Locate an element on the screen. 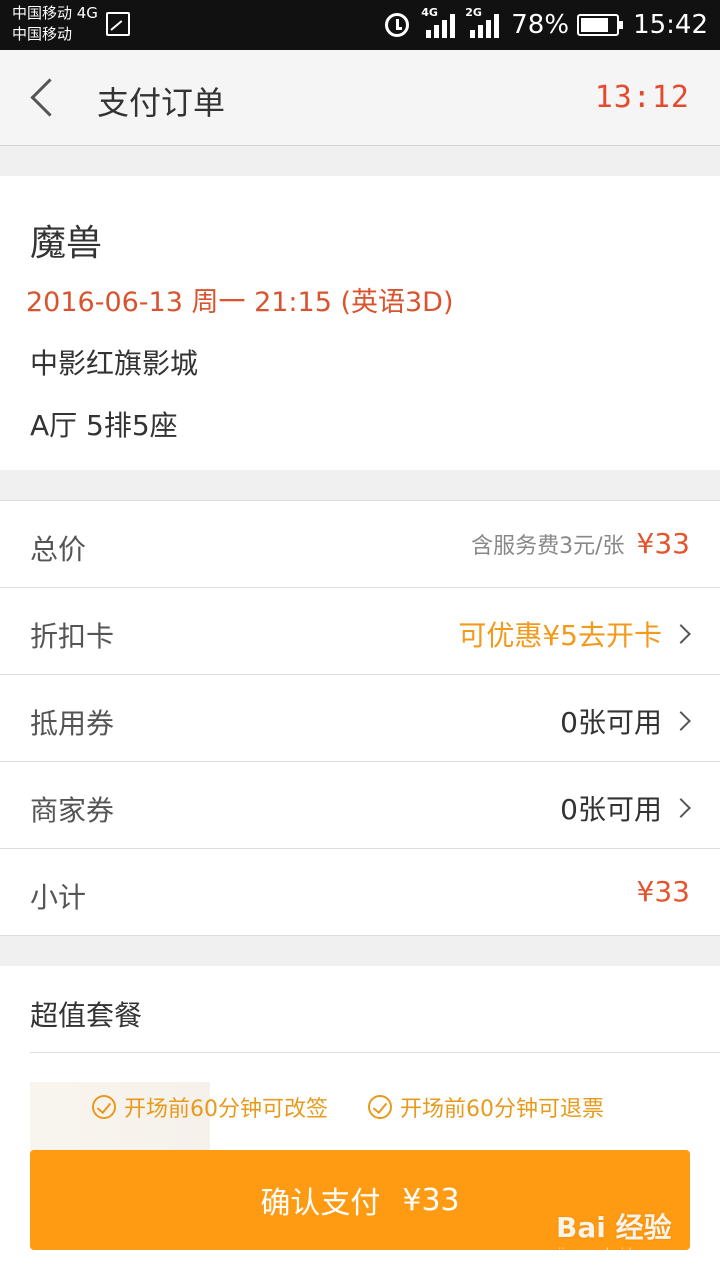 This screenshot has width=720, height=1280. movie-title: 魔兽 is located at coordinates (66, 243).